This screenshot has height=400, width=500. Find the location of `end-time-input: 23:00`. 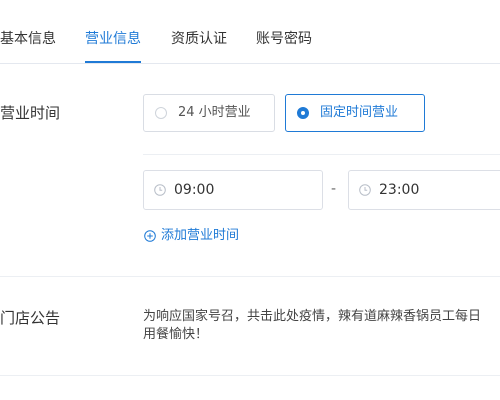

end-time-input: 23:00 is located at coordinates (424, 190).